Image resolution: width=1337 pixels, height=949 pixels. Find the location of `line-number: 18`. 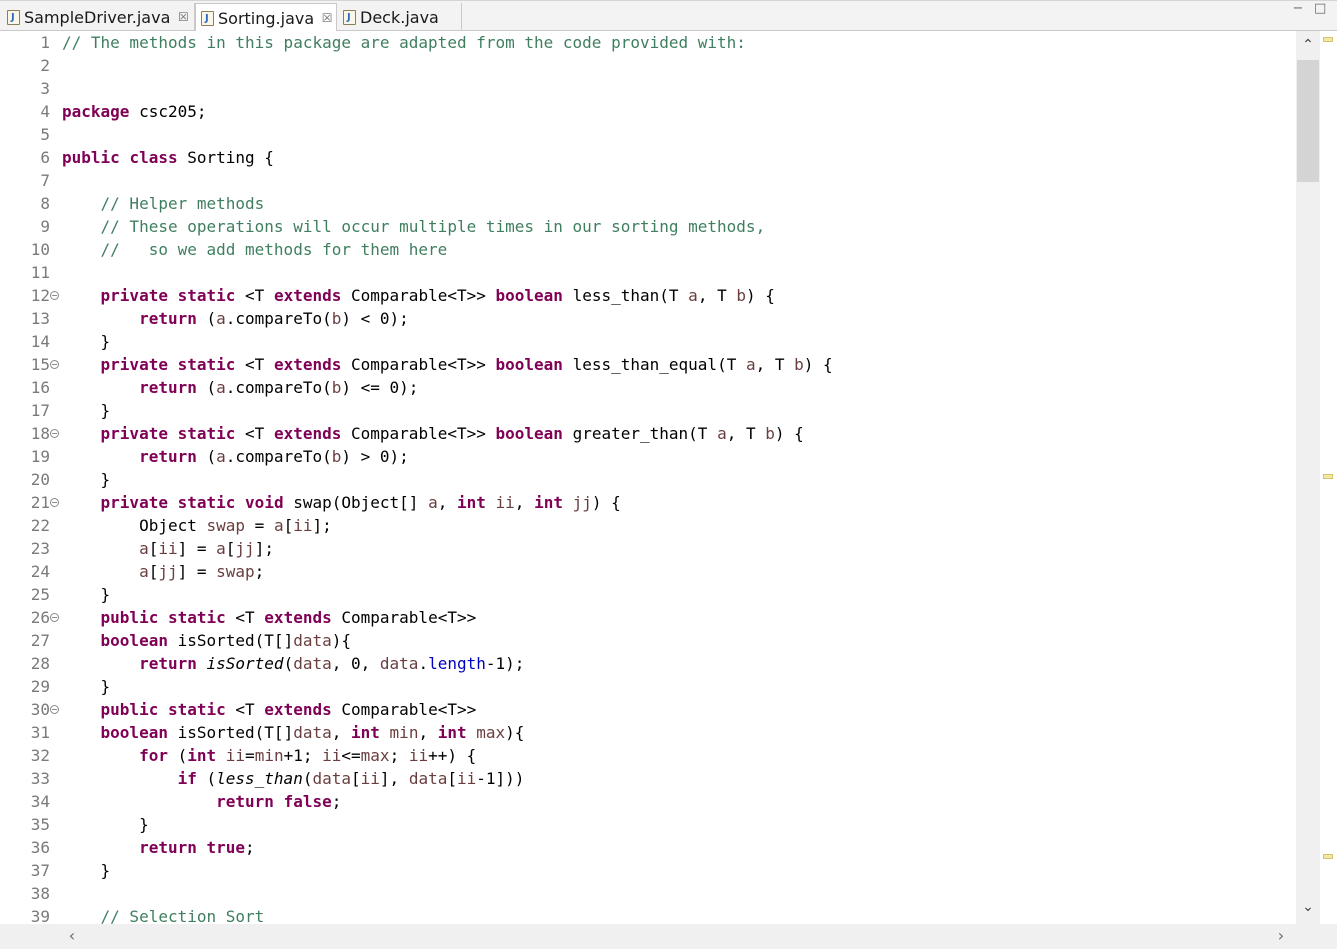

line-number: 18 is located at coordinates (40, 433).